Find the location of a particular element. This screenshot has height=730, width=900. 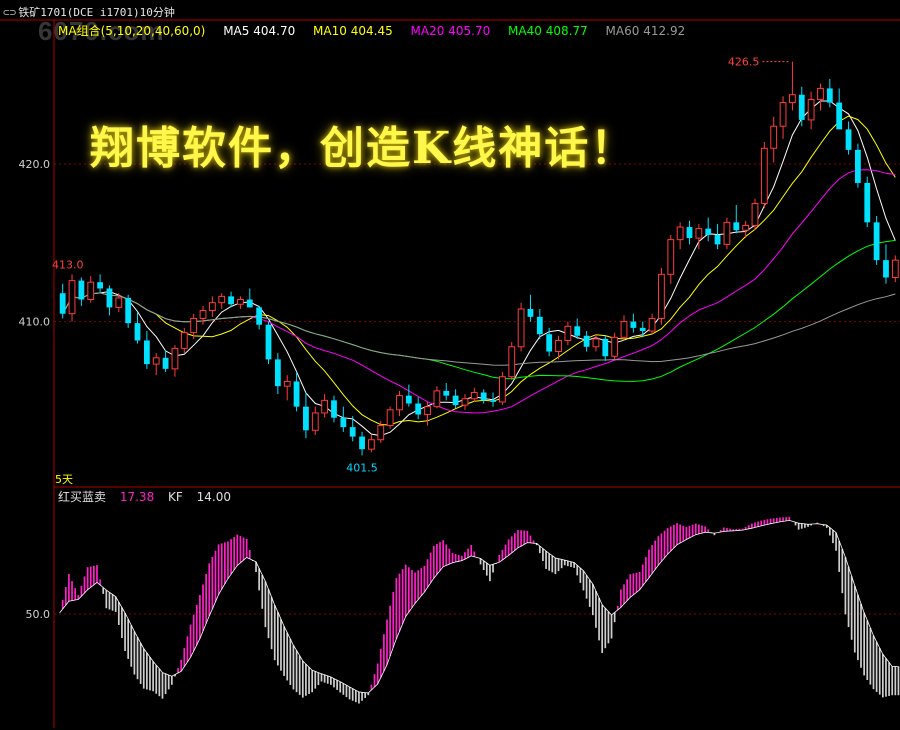

ma60-line is located at coordinates (479, 329).